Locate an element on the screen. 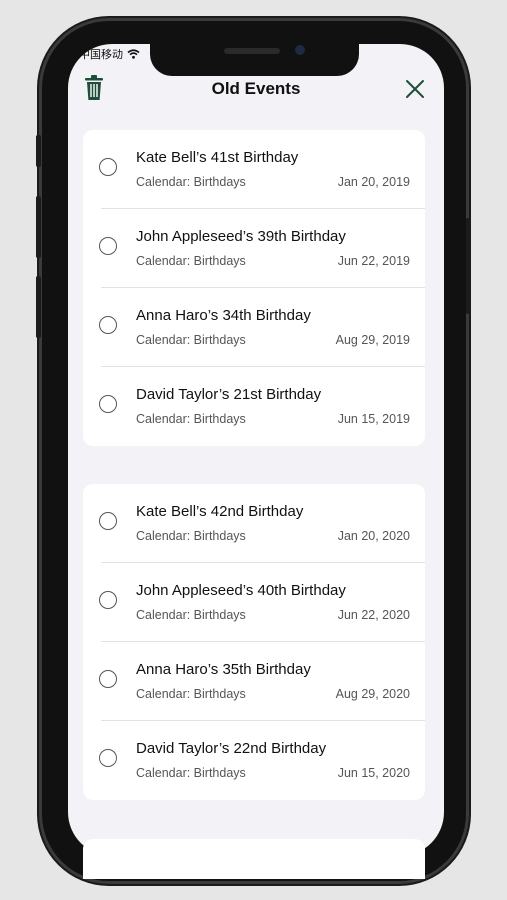 The height and width of the screenshot is (900, 507). event-date: Jun 22, 2020 is located at coordinates (373, 615).